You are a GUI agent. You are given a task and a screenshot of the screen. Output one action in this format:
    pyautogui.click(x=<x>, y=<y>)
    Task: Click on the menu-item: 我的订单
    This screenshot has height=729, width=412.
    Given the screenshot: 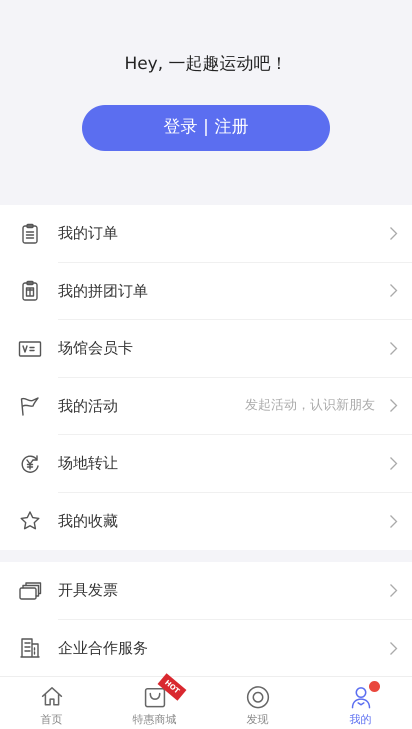 What is the action you would take?
    pyautogui.click(x=206, y=233)
    